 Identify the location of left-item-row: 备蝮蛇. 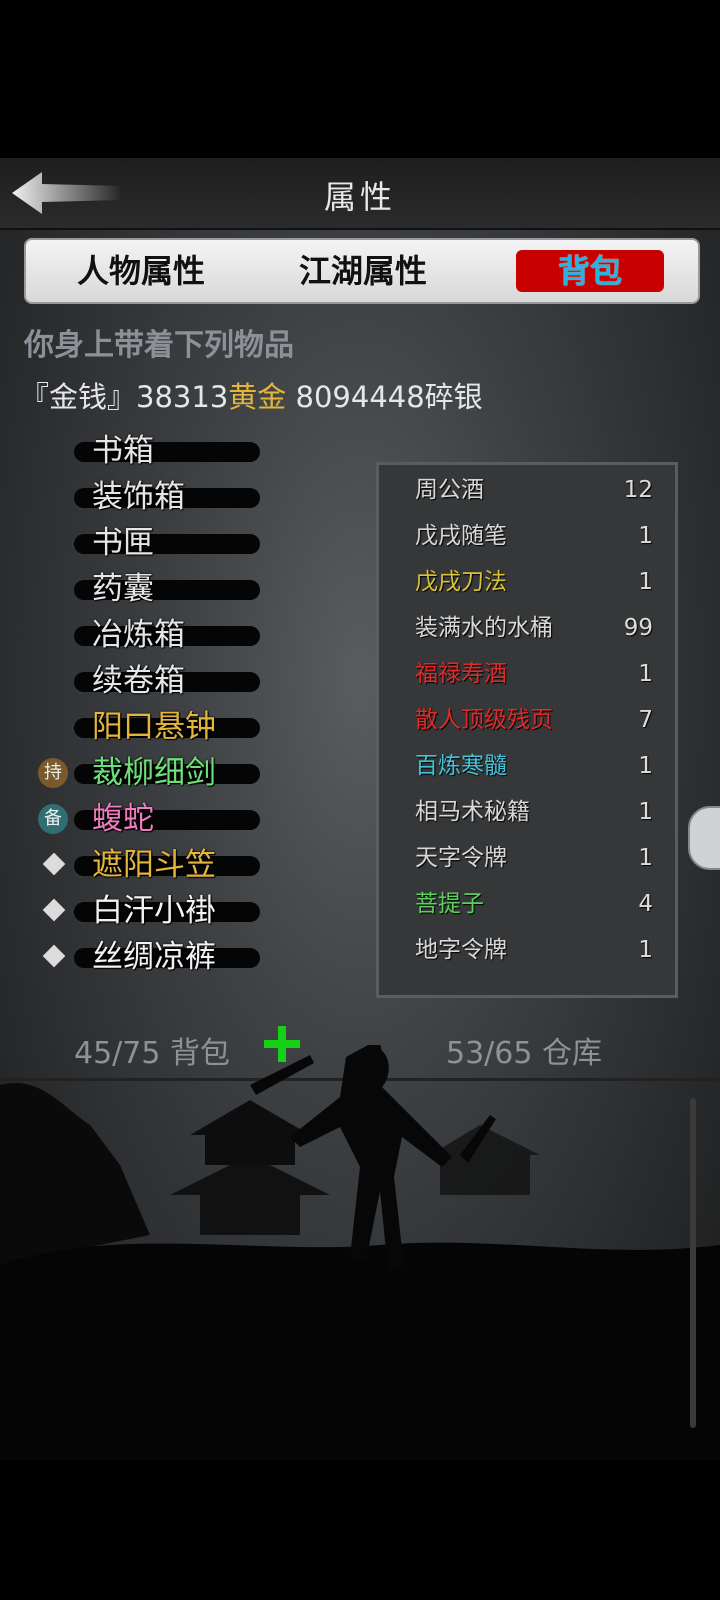
(145, 819).